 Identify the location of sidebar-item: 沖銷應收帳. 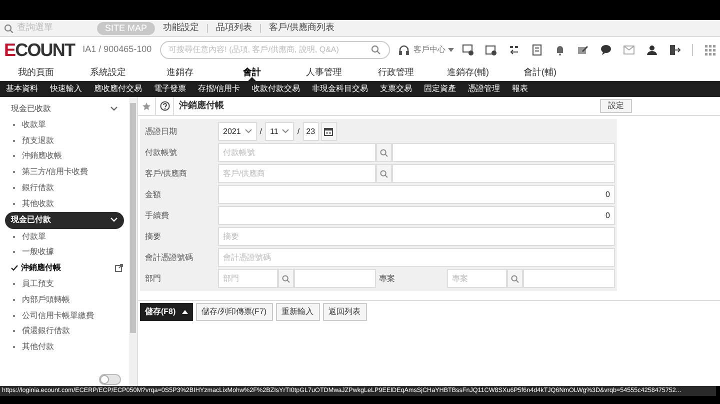
(42, 156).